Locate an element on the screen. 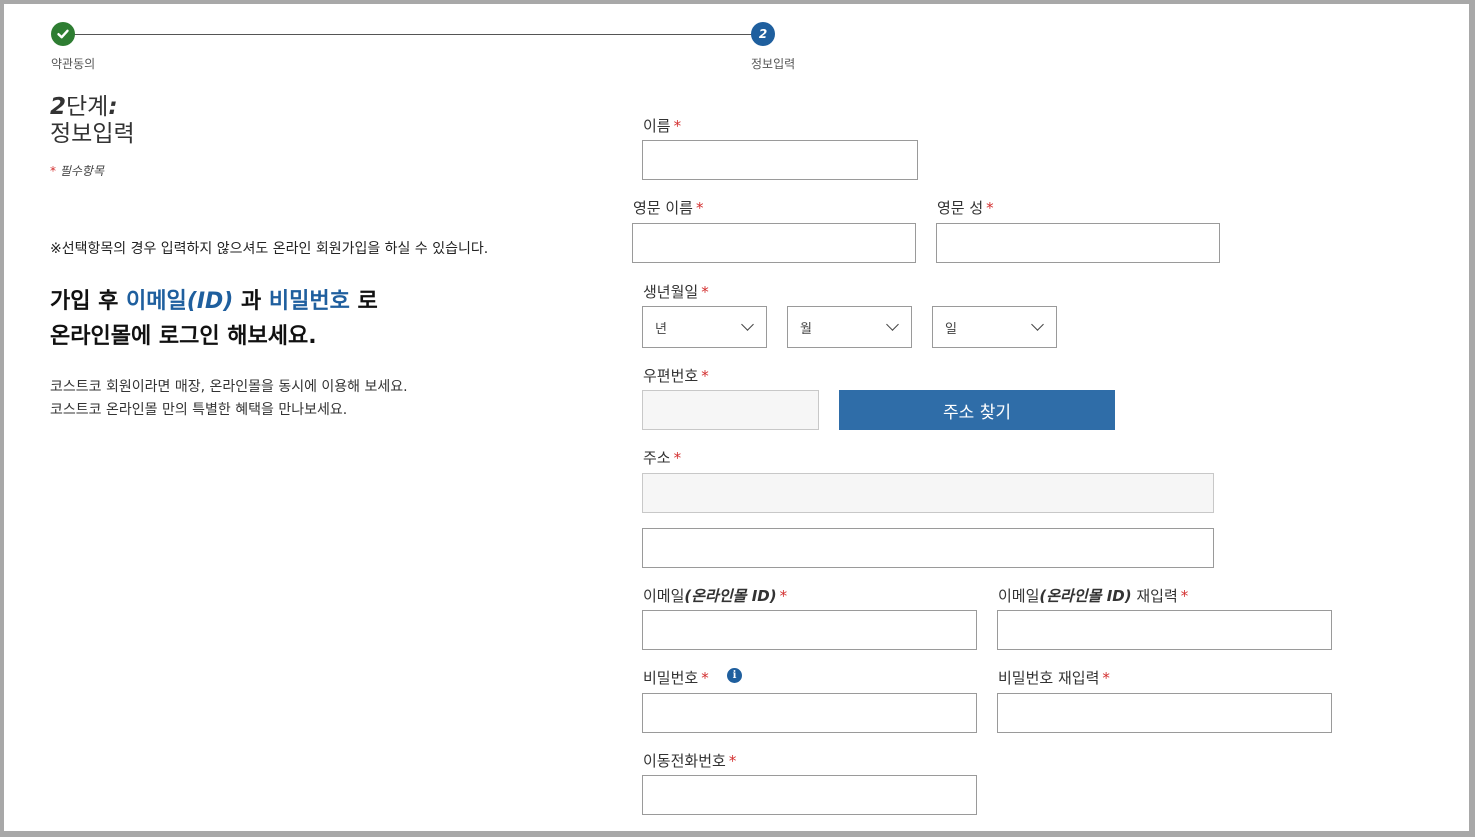 This screenshot has width=1475, height=837. check-icon is located at coordinates (63, 34).